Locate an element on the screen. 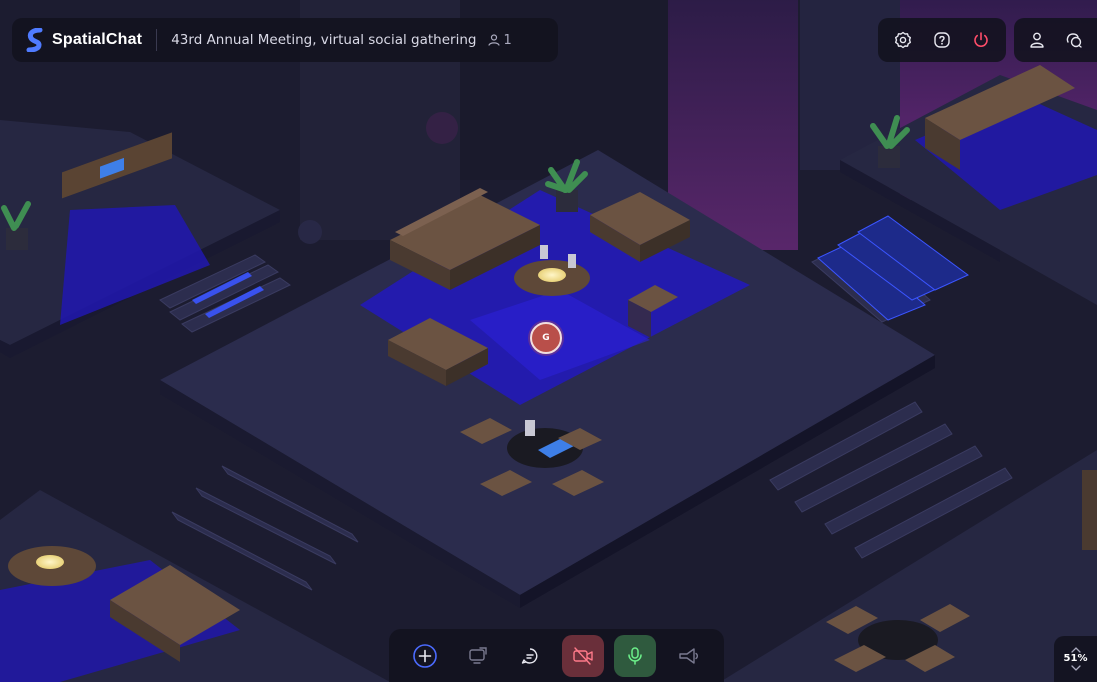 This screenshot has height=682, width=1097. chat-bubbles-icon is located at coordinates (1074, 40).